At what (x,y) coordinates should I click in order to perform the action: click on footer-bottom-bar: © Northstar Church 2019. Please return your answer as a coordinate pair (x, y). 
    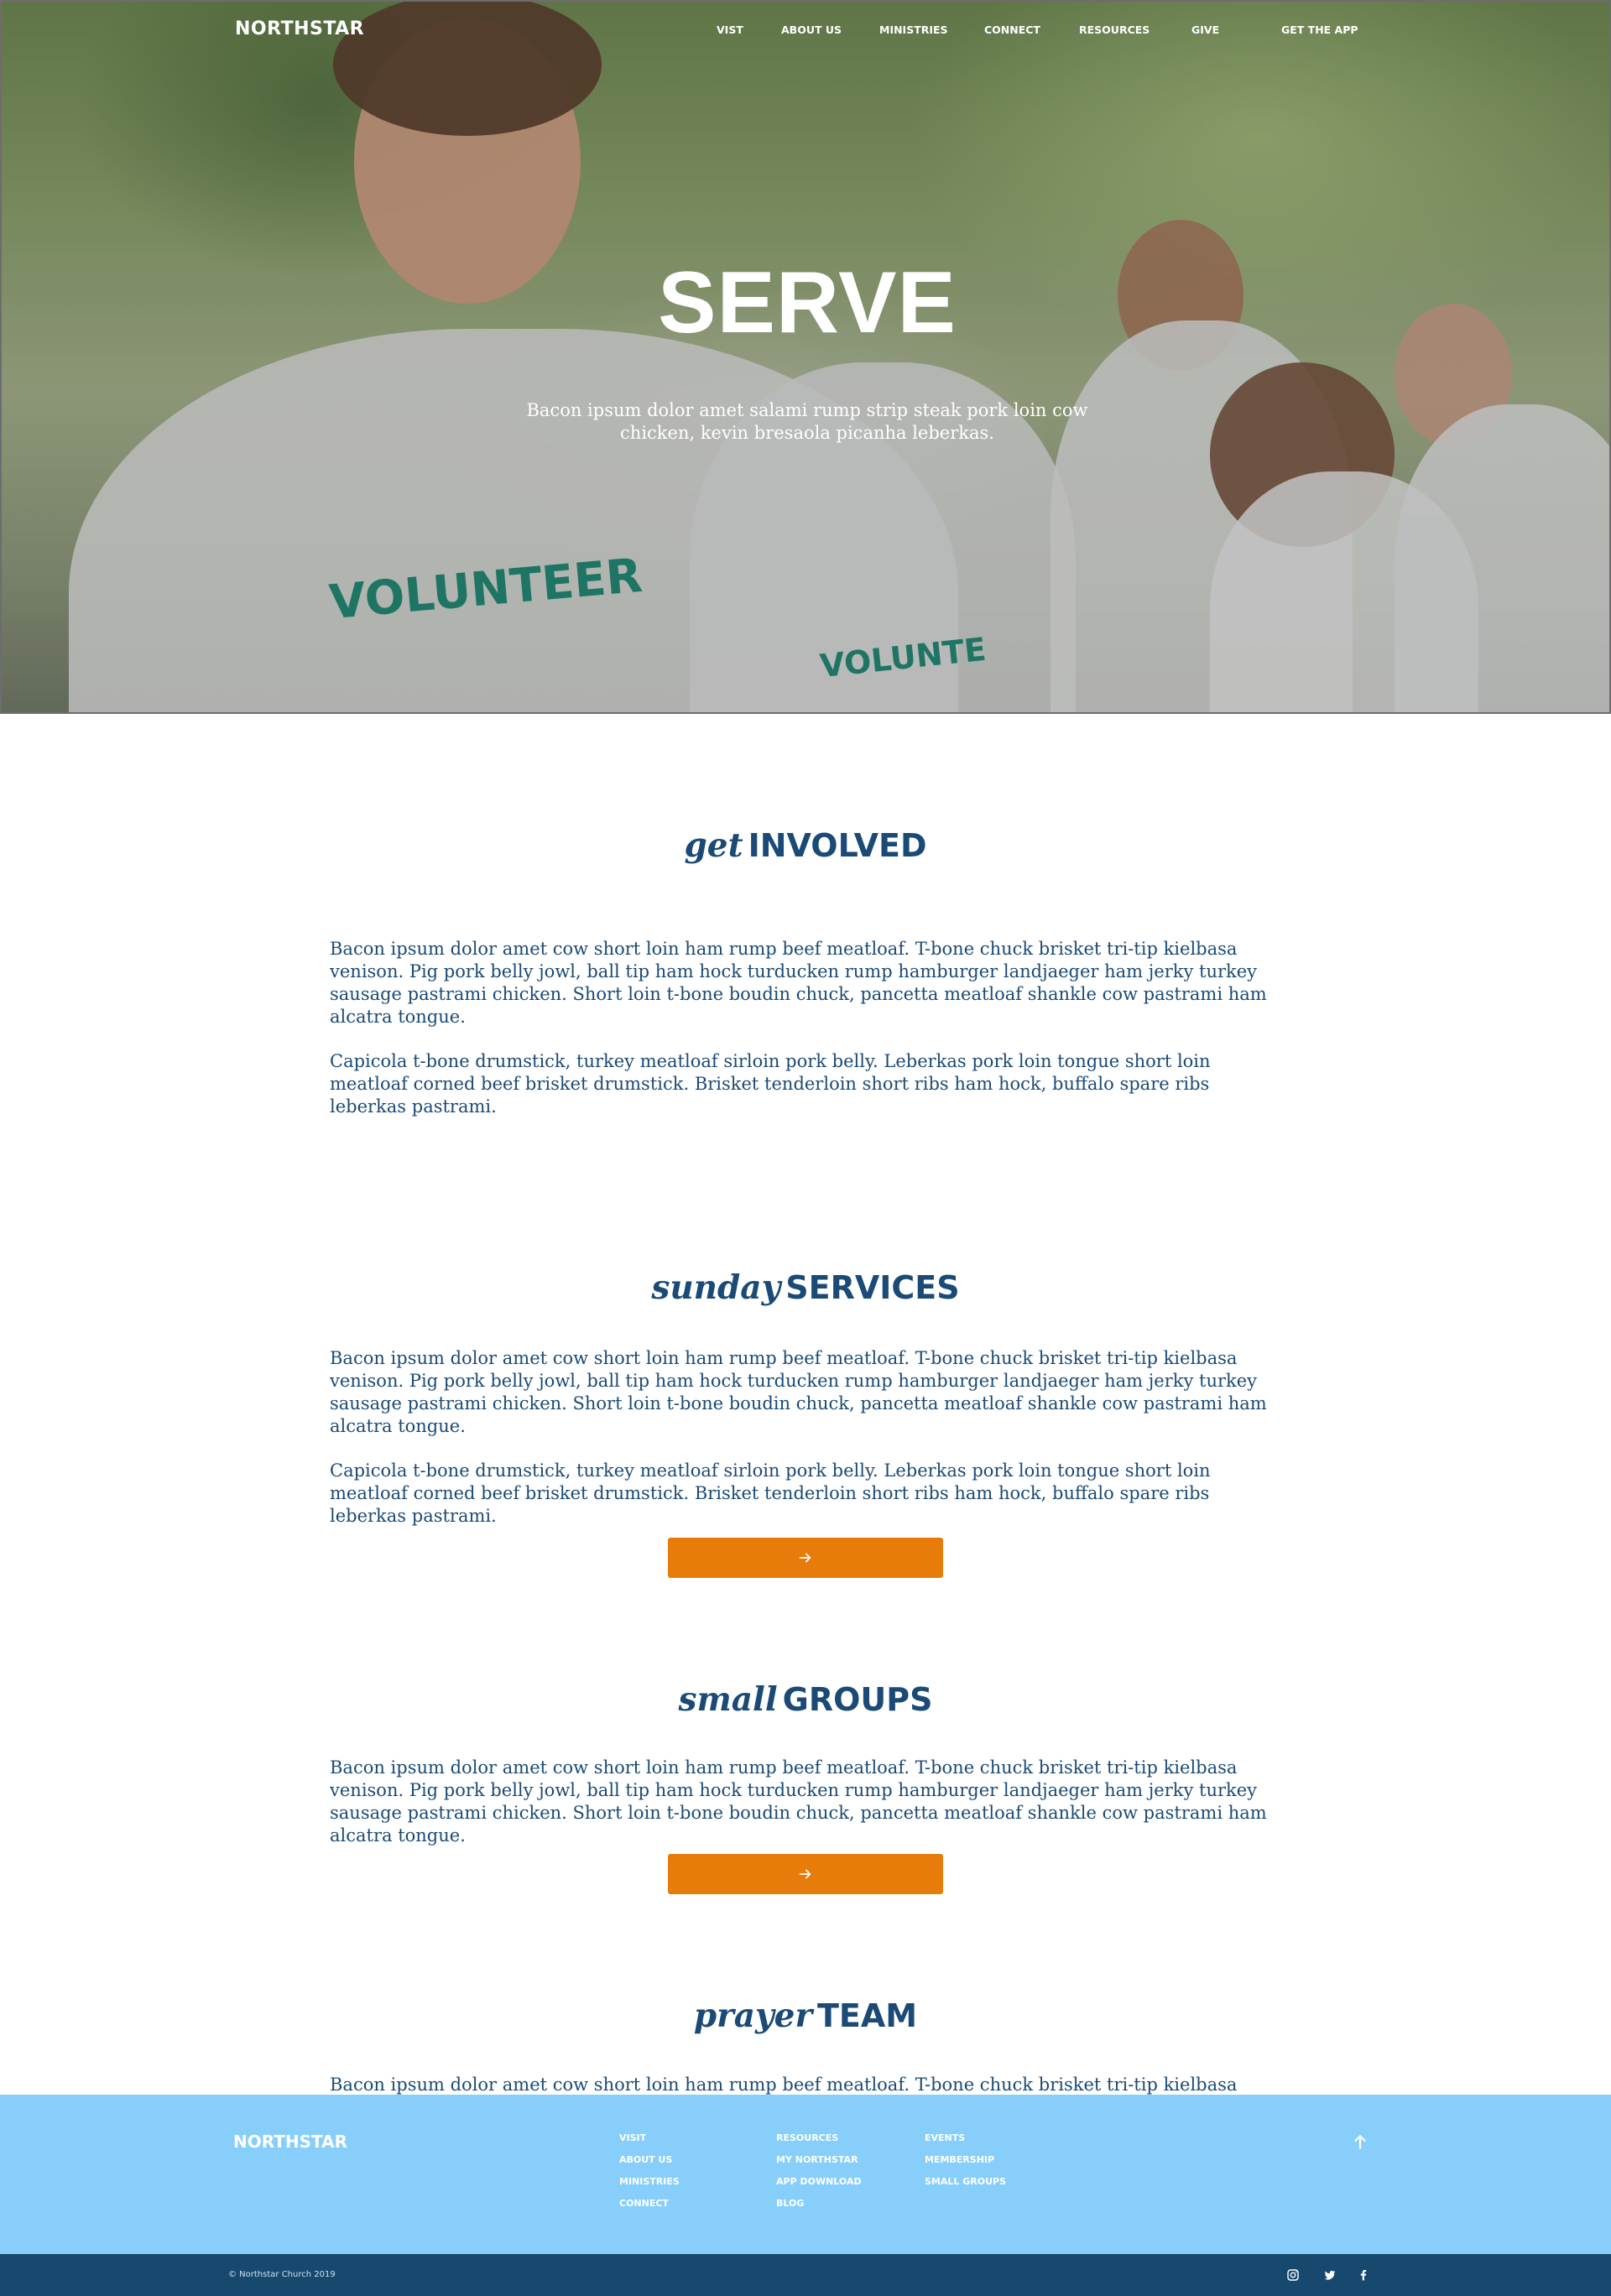
    Looking at the image, I should click on (806, 2275).